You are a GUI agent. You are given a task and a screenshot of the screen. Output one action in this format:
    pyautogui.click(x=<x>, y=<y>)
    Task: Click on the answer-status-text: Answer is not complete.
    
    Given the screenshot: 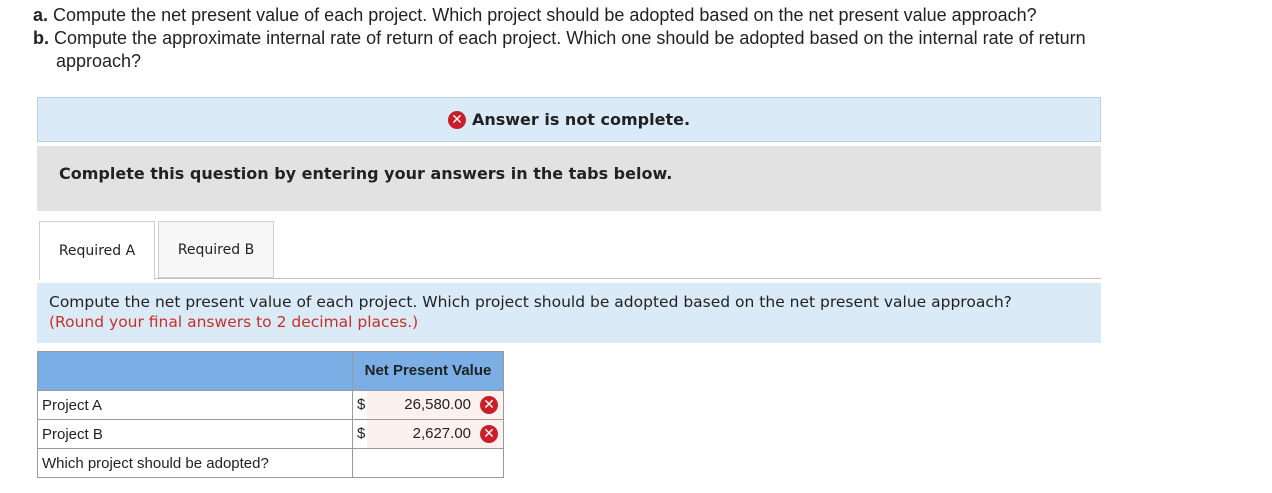 What is the action you would take?
    pyautogui.click(x=581, y=119)
    